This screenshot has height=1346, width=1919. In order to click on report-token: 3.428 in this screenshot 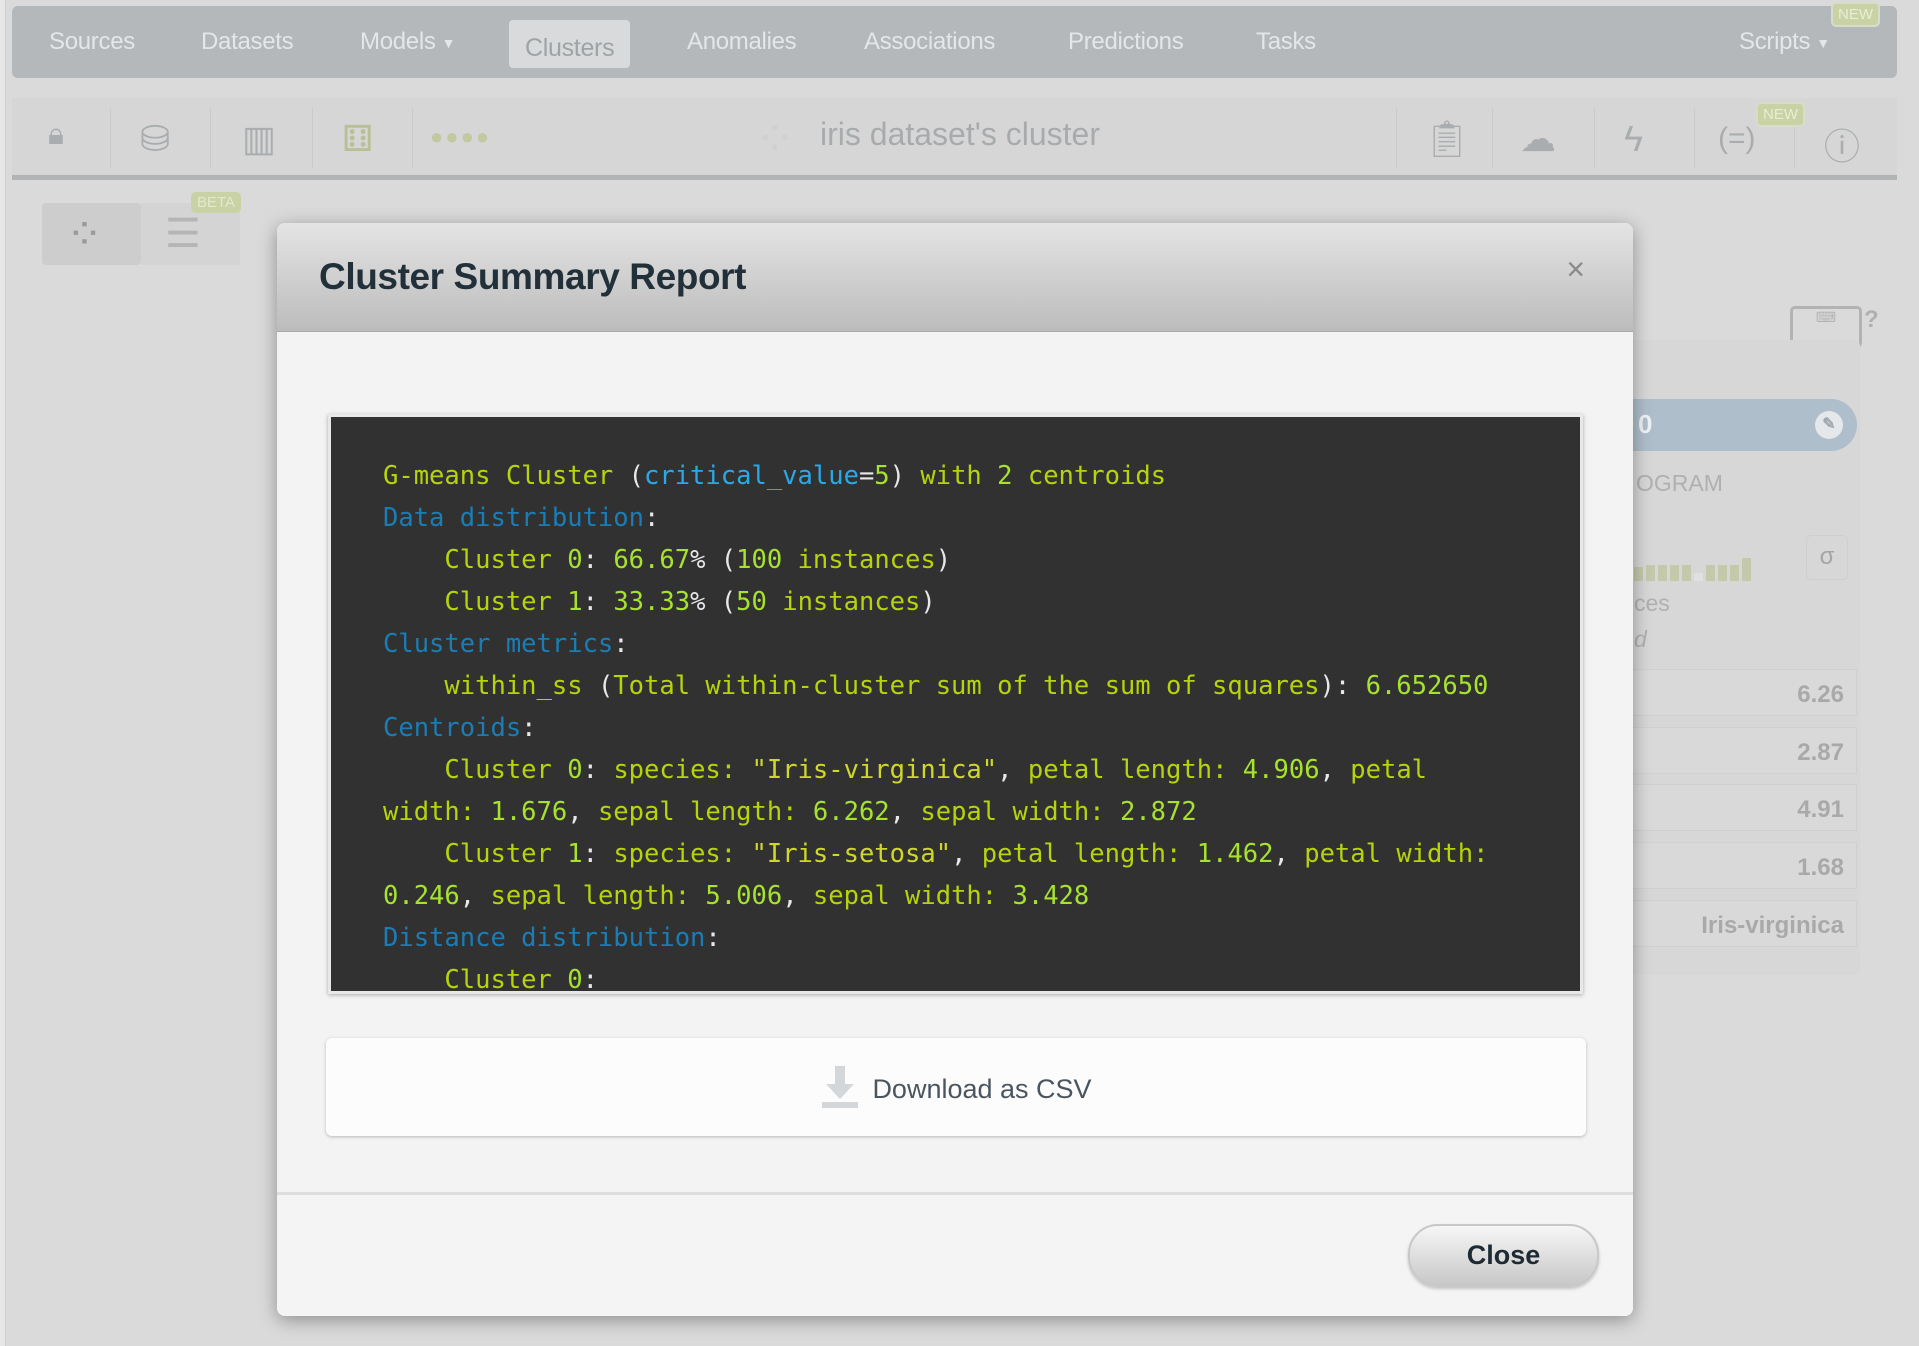, I will do `click(1051, 896)`.